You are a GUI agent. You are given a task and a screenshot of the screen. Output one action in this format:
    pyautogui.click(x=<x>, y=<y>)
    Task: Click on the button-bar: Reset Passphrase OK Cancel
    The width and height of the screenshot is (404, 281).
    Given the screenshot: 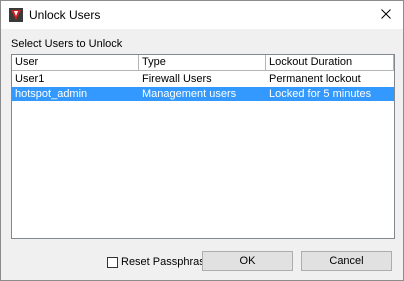 What is the action you would take?
    pyautogui.click(x=202, y=261)
    